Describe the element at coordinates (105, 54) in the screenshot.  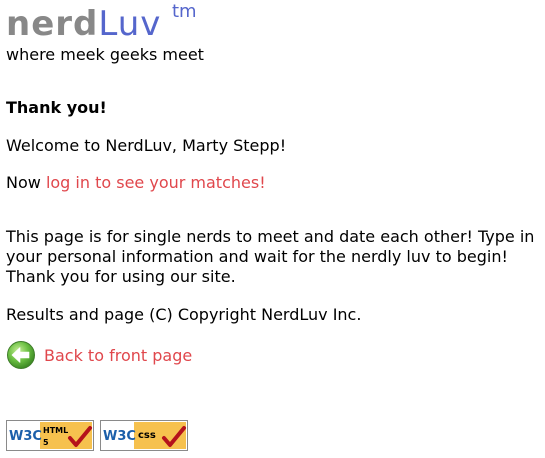
I see `tagline: where meek geeks meet` at that location.